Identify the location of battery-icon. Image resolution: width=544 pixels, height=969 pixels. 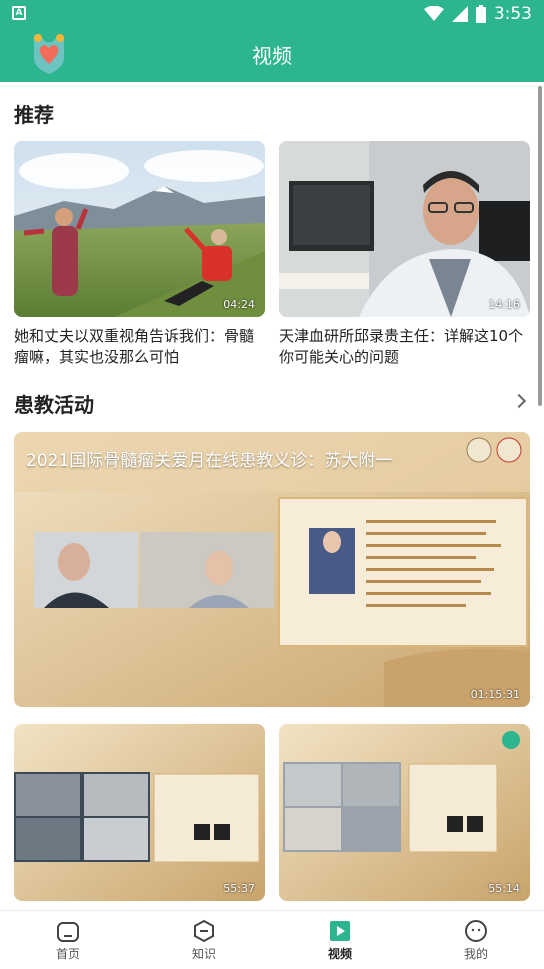
(480, 14).